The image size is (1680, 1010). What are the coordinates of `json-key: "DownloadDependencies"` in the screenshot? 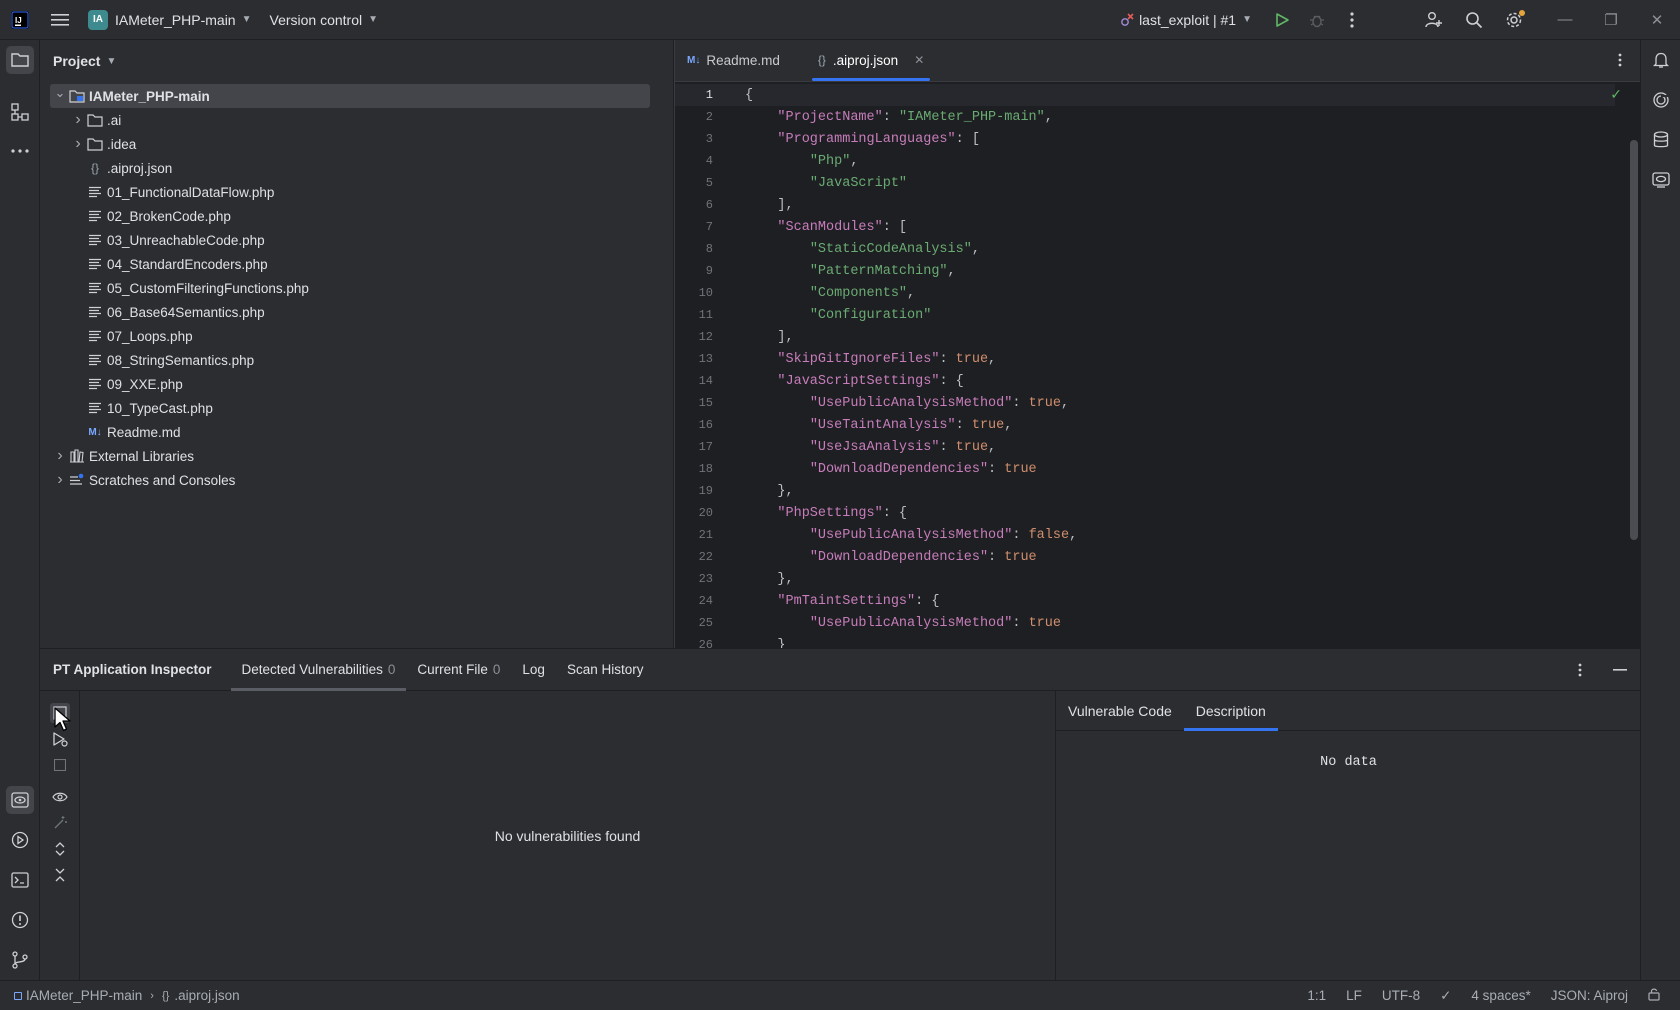 It's located at (899, 469).